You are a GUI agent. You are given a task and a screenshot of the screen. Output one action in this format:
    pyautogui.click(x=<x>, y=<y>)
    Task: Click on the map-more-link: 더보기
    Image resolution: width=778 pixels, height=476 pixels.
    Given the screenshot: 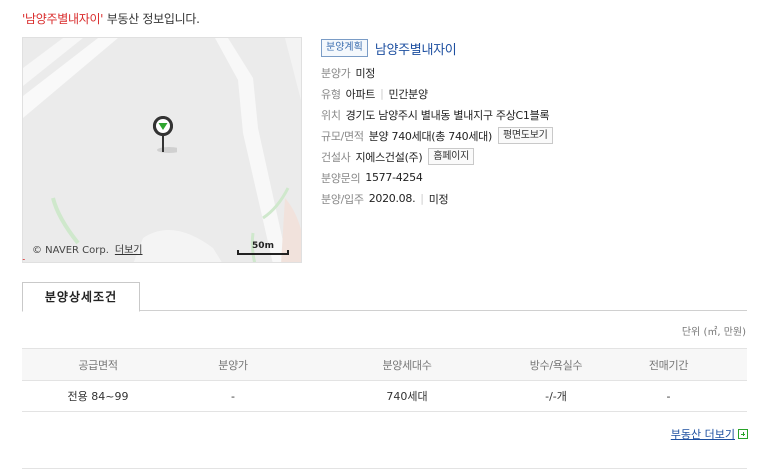 What is the action you would take?
    pyautogui.click(x=129, y=250)
    